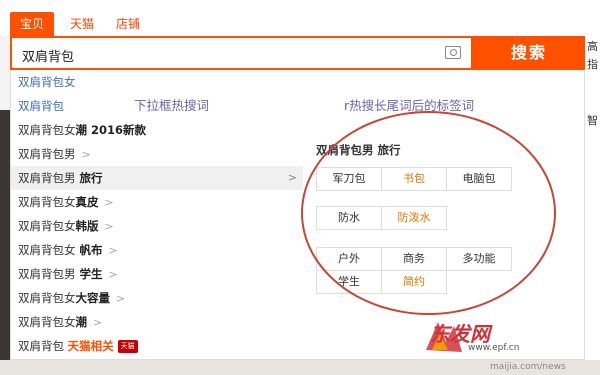 The height and width of the screenshot is (375, 600). I want to click on suggestion-item: 双肩背包男 学生 >, so click(157, 274).